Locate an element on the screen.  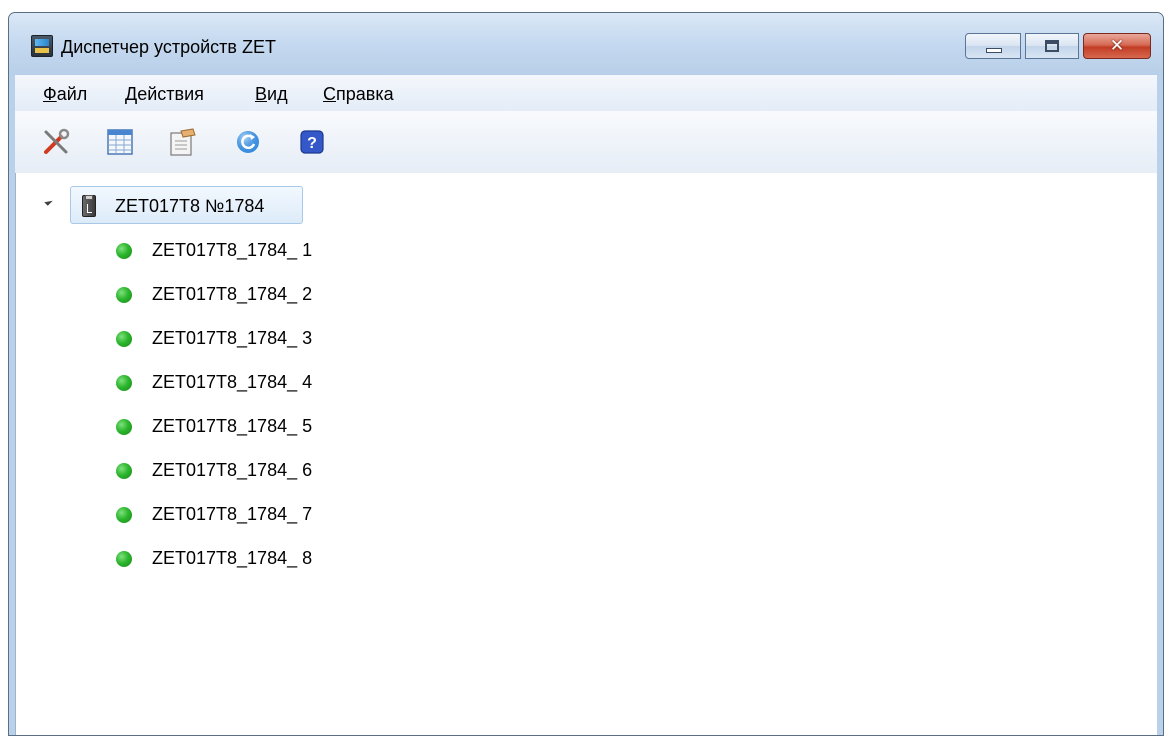
table-icon is located at coordinates (120, 142).